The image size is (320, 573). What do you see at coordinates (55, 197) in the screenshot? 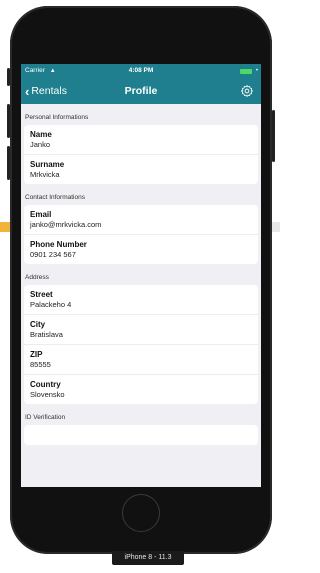
I see `section-header-contact: Contact Informations` at bounding box center [55, 197].